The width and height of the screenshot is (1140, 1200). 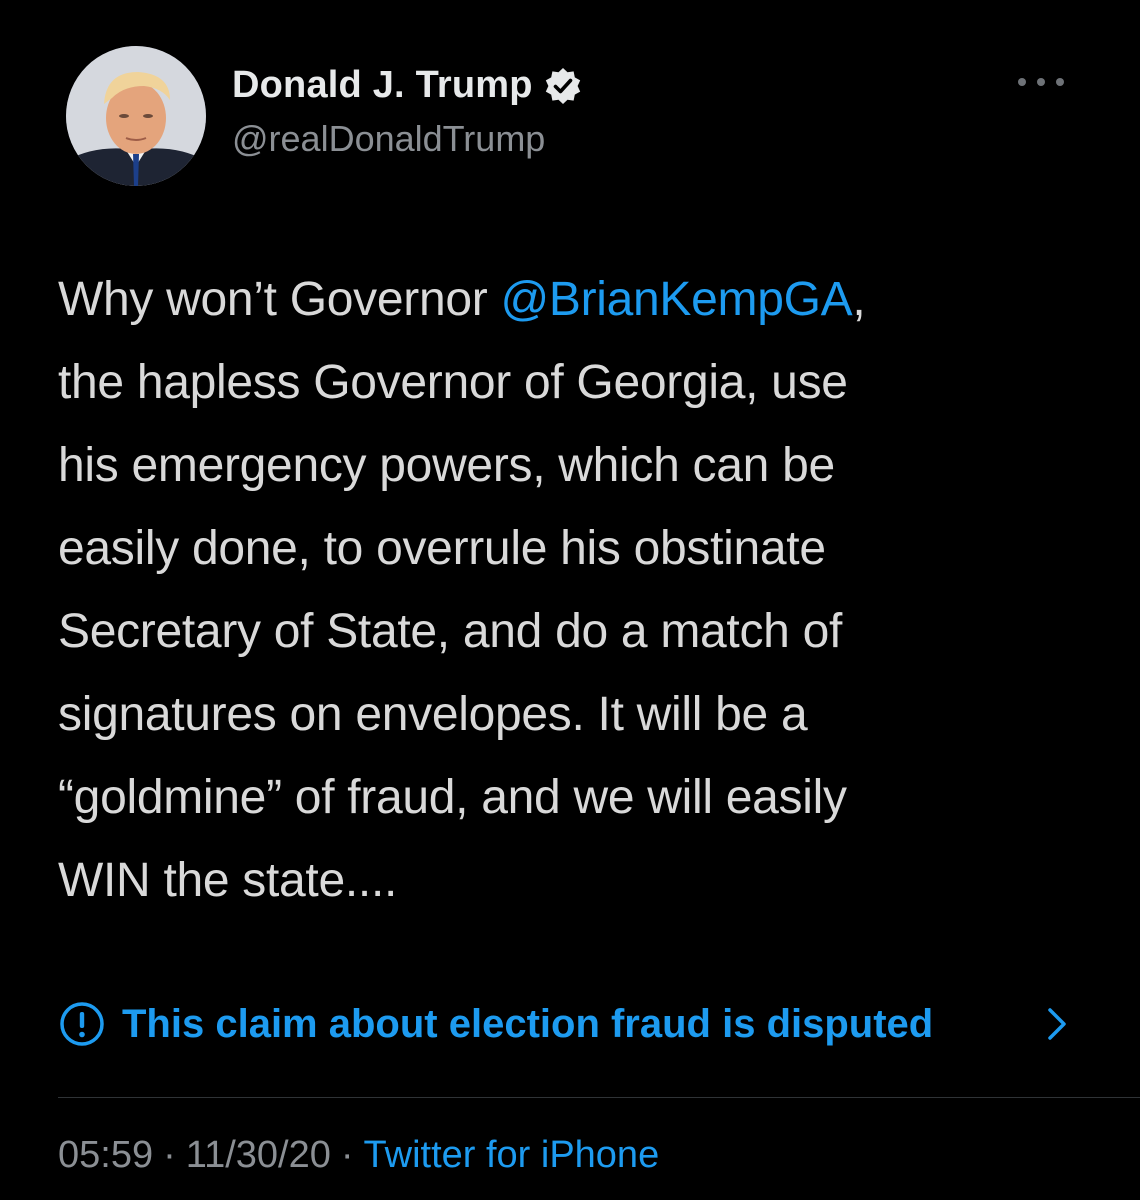 I want to click on profile-photo-icon, so click(x=136, y=116).